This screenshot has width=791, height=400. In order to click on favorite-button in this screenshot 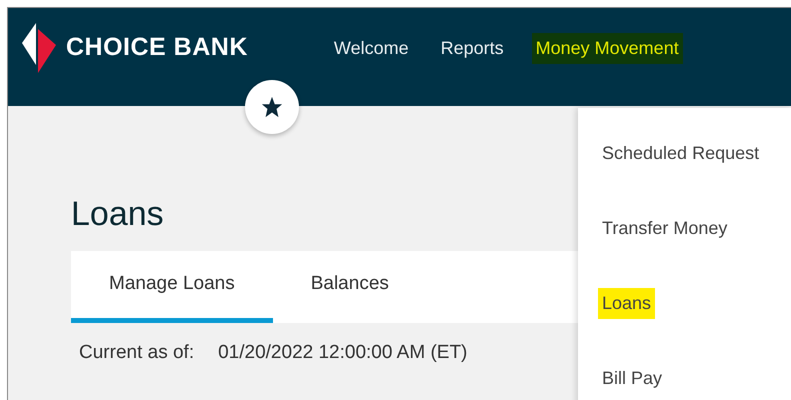, I will do `click(272, 107)`.